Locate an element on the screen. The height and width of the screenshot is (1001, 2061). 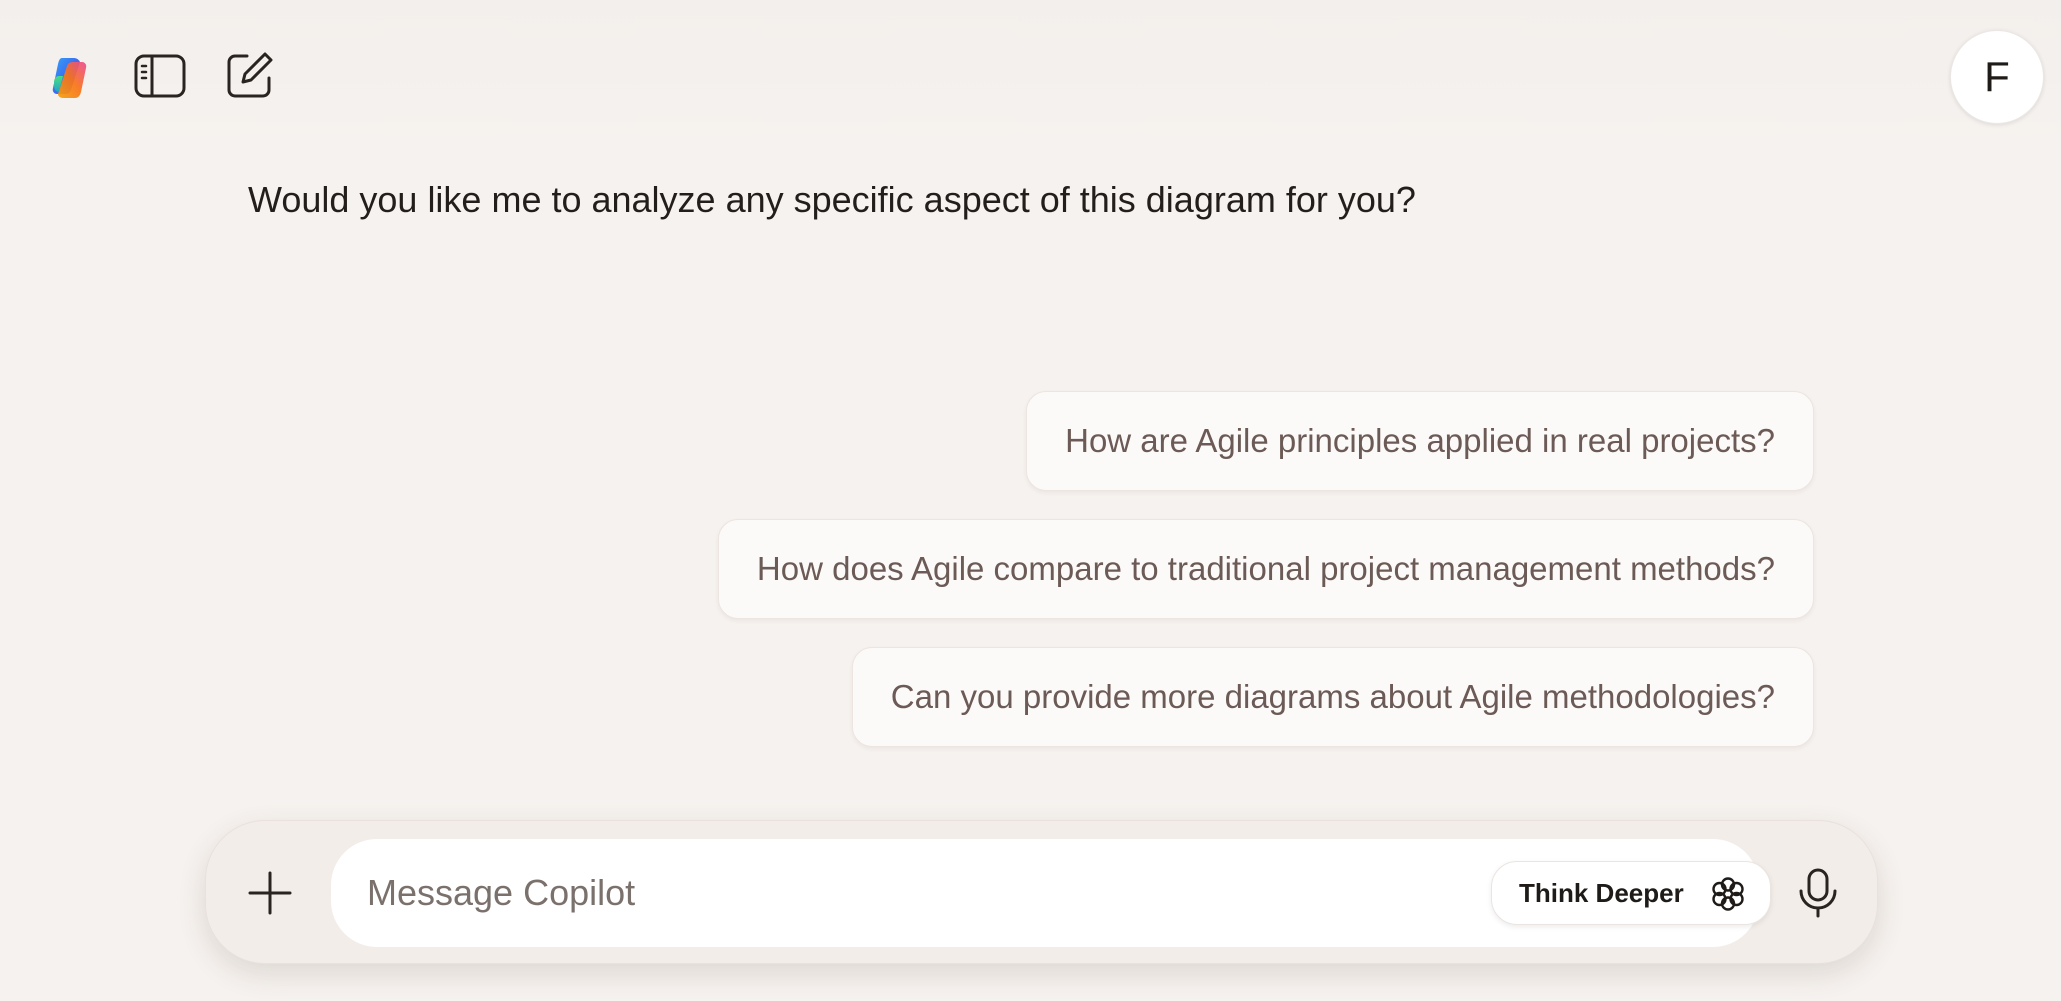
user-avatar: F is located at coordinates (1997, 77).